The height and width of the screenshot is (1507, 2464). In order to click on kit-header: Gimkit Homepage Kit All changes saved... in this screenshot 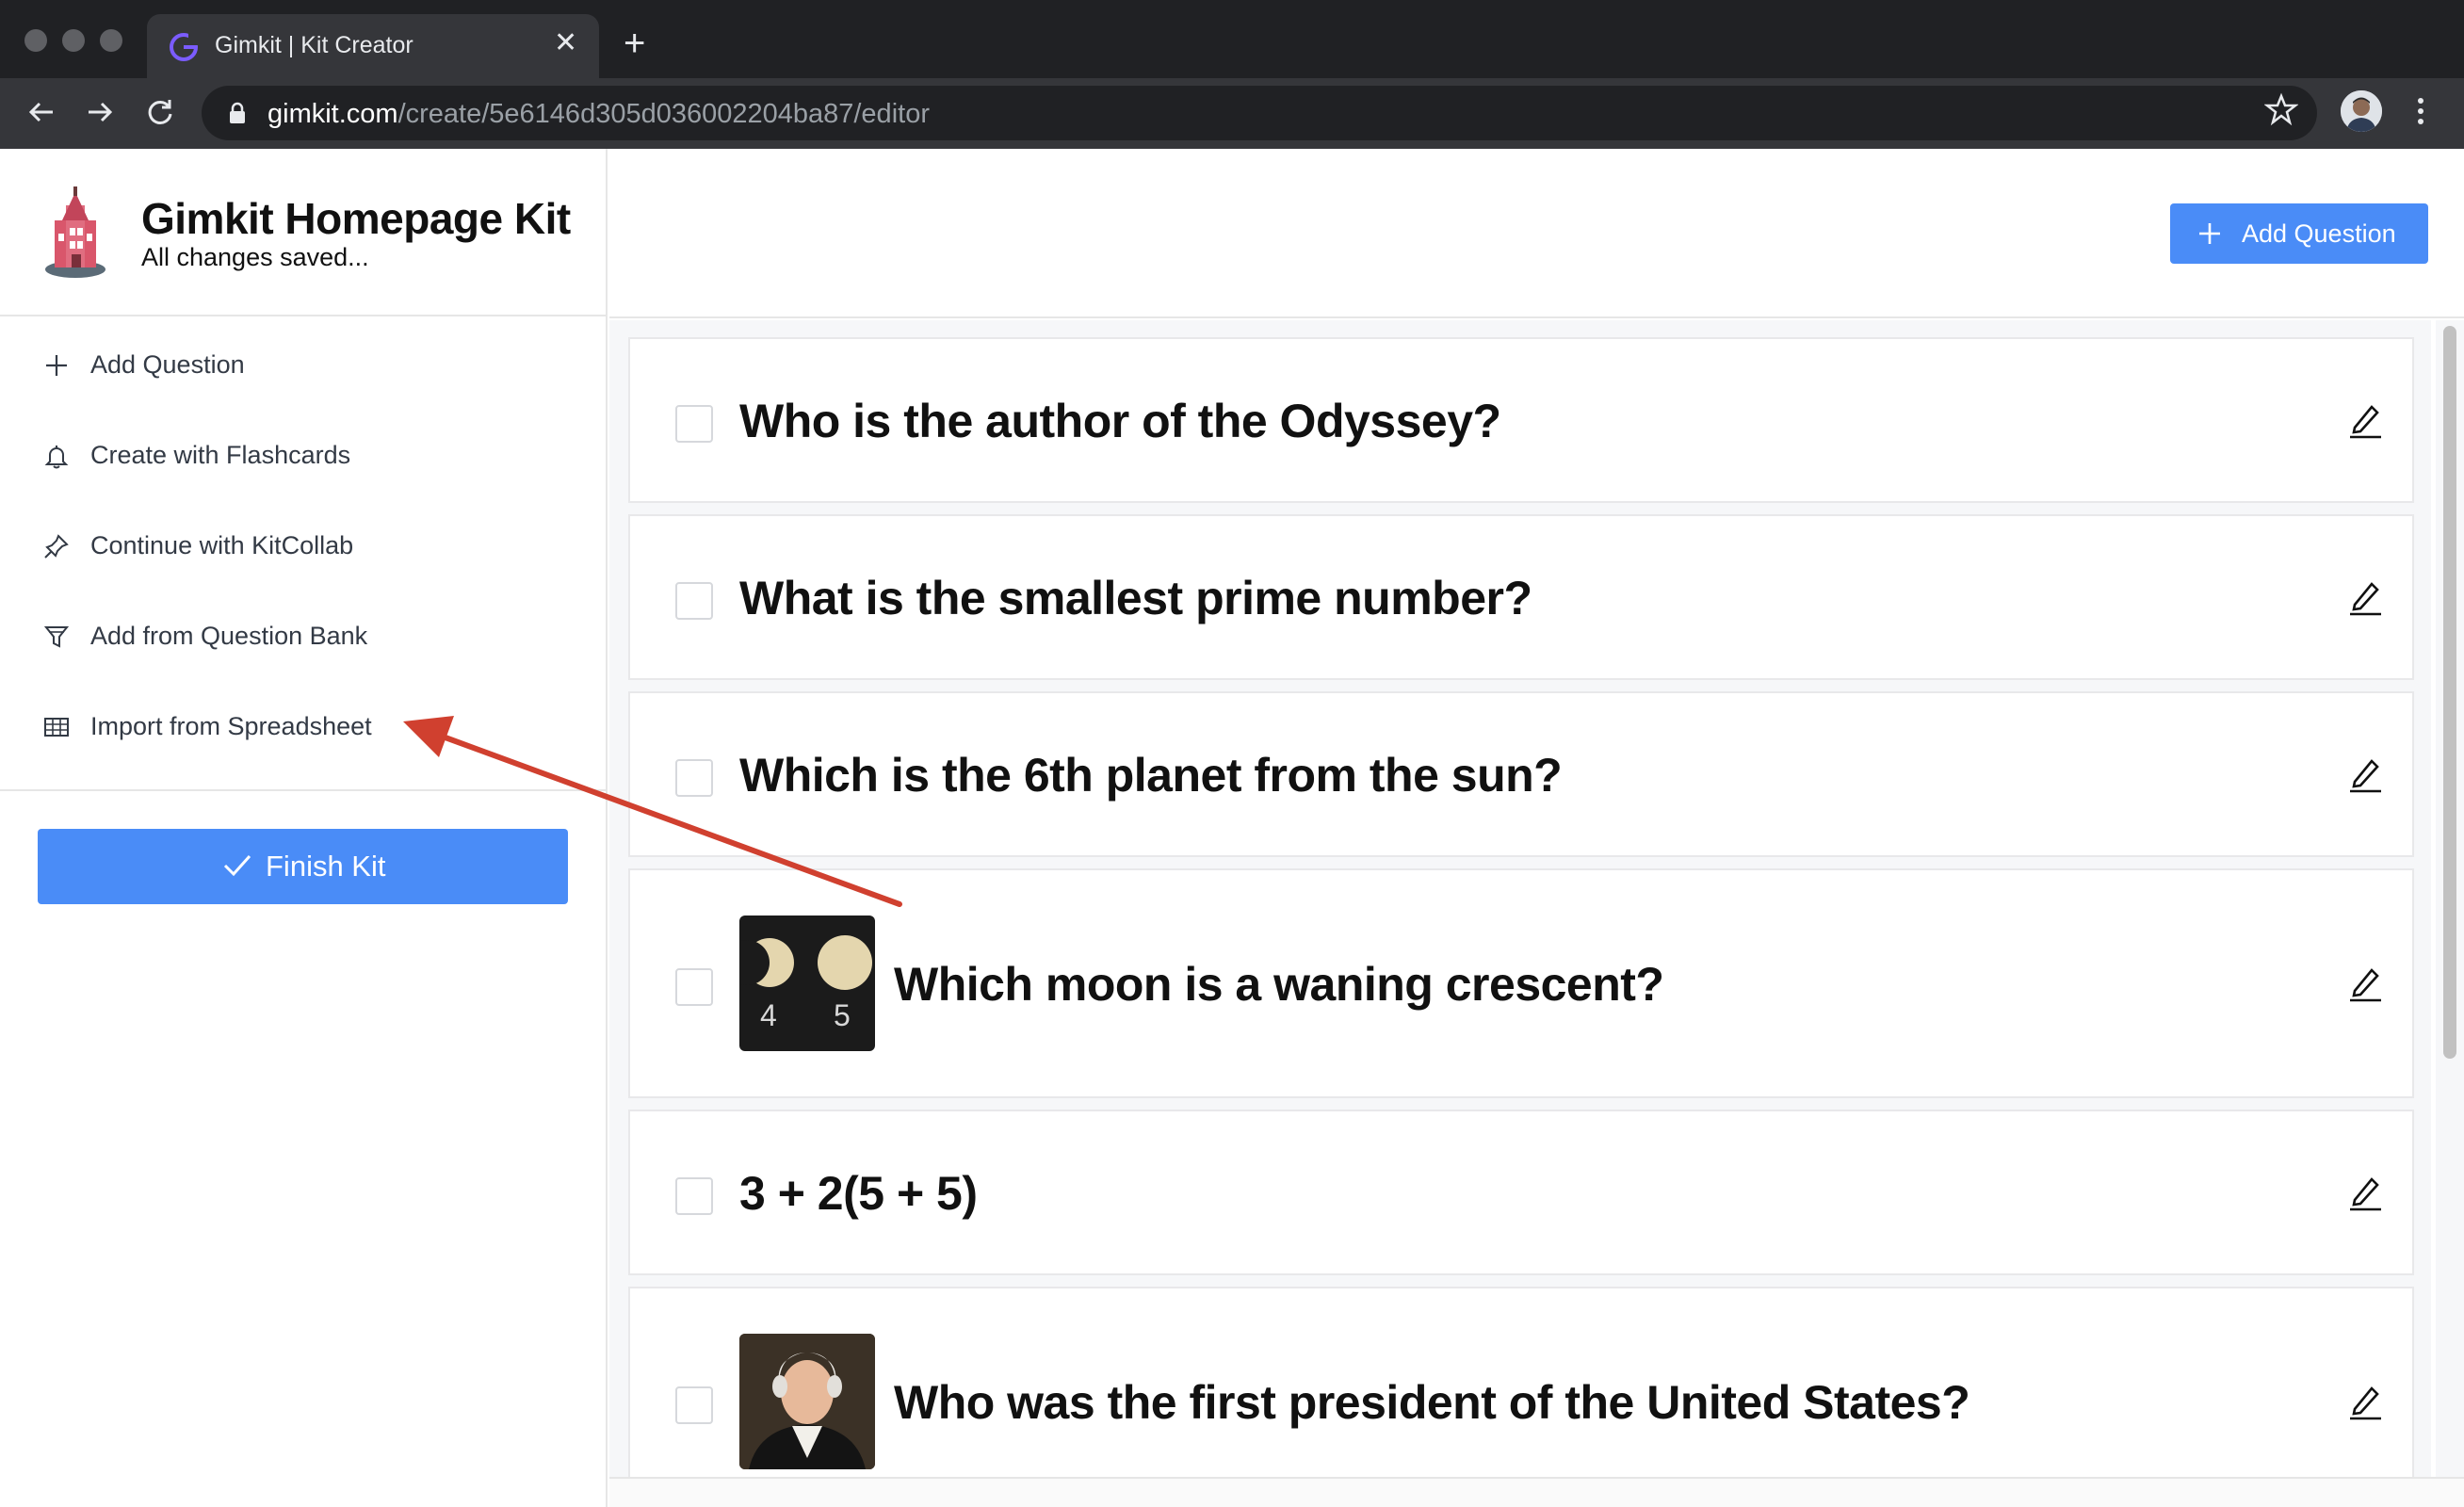, I will do `click(303, 232)`.